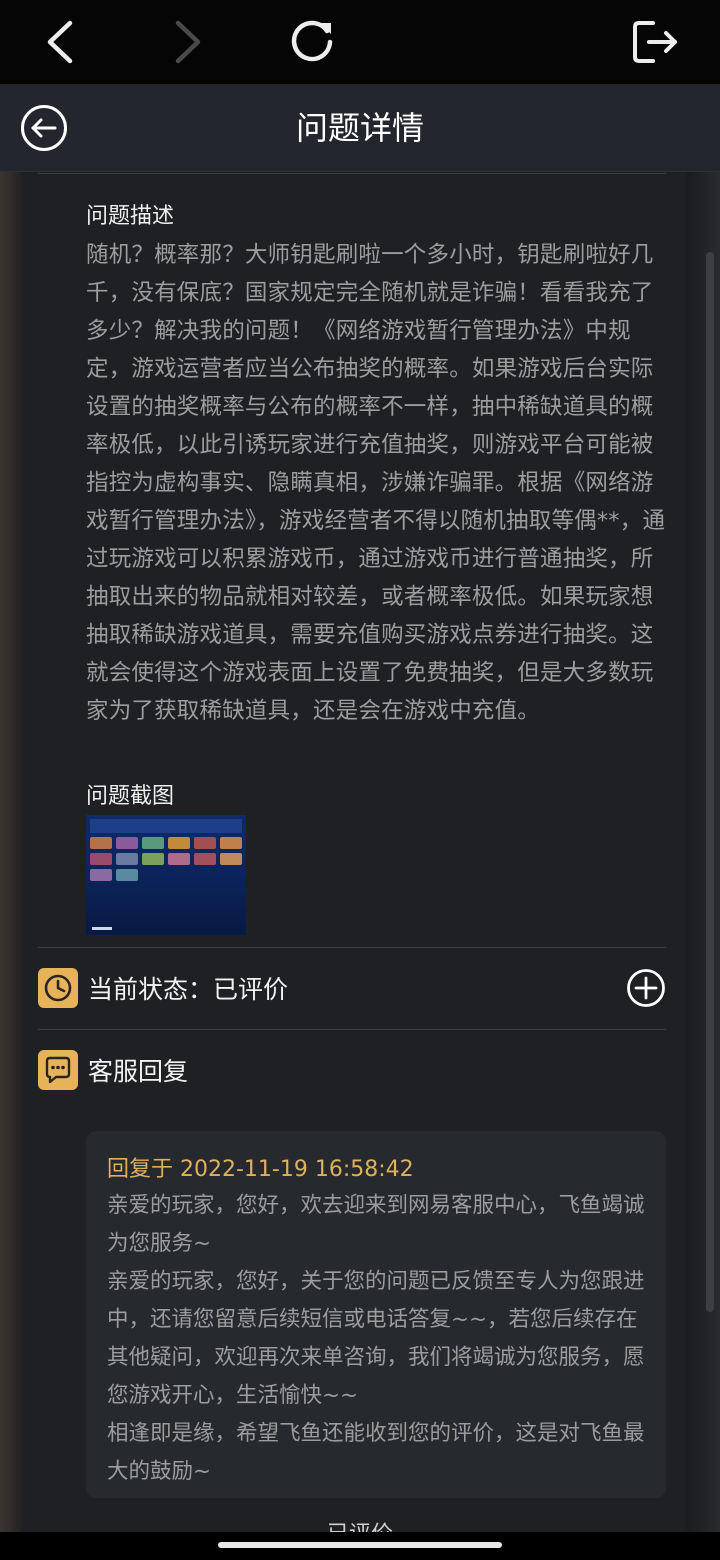 The width and height of the screenshot is (720, 1560). I want to click on reload-icon, so click(312, 41).